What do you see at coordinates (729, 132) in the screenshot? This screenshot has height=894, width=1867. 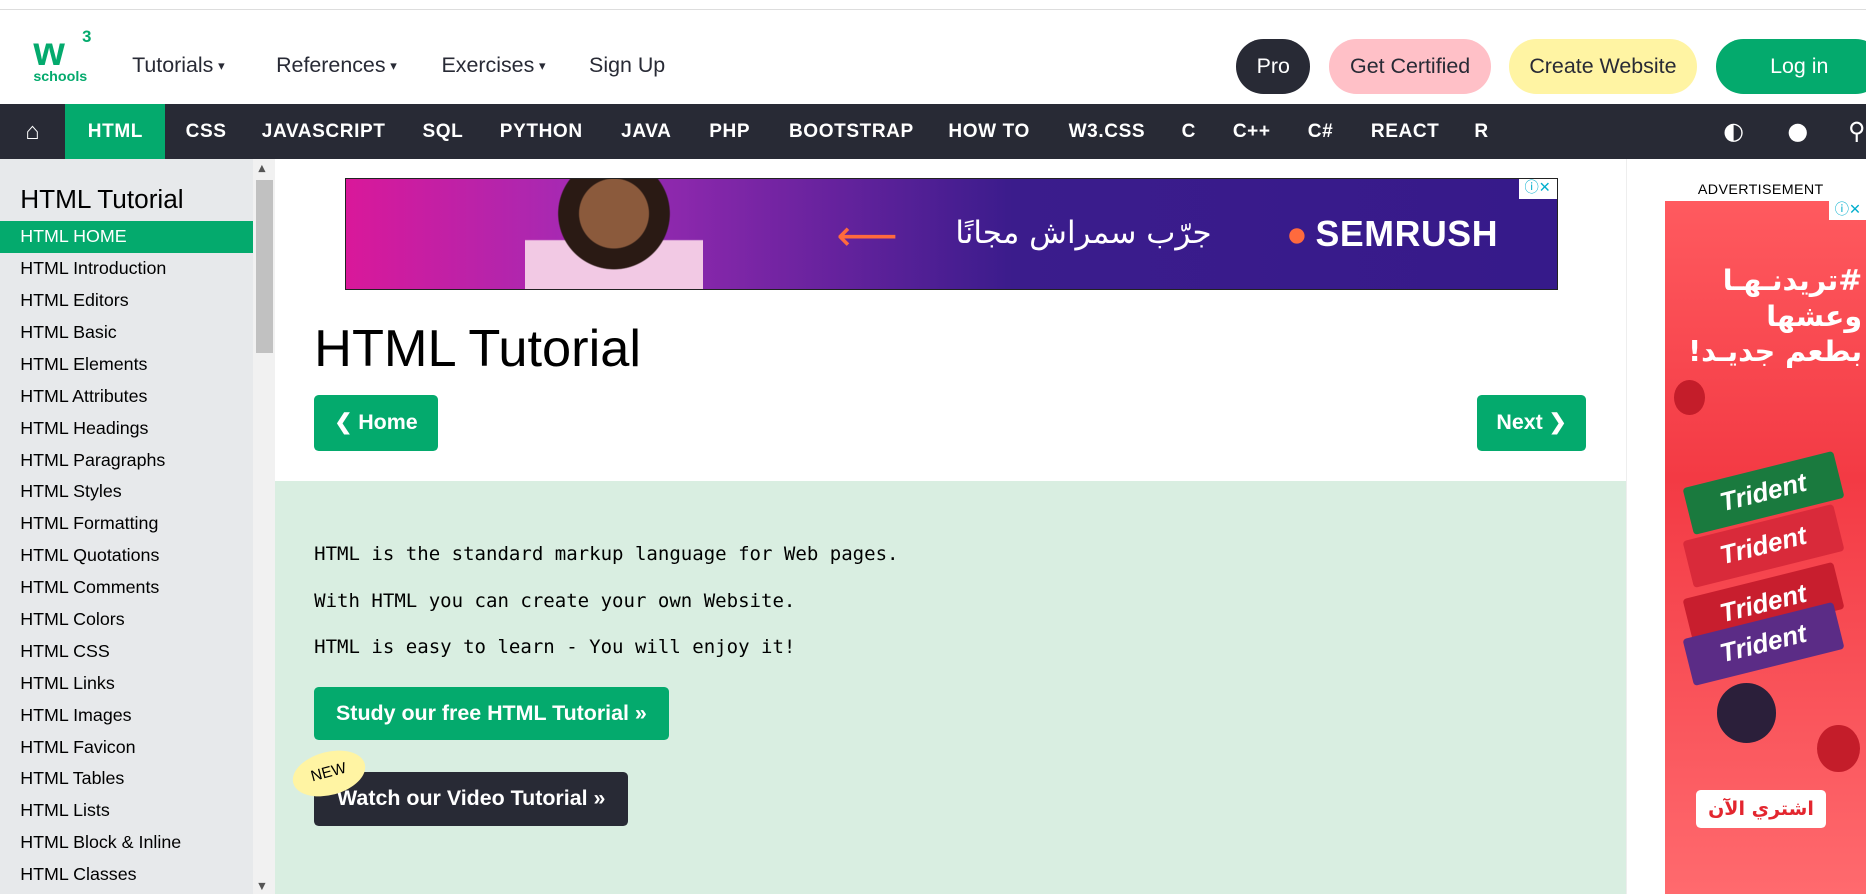 I see `nav-php: PHP` at bounding box center [729, 132].